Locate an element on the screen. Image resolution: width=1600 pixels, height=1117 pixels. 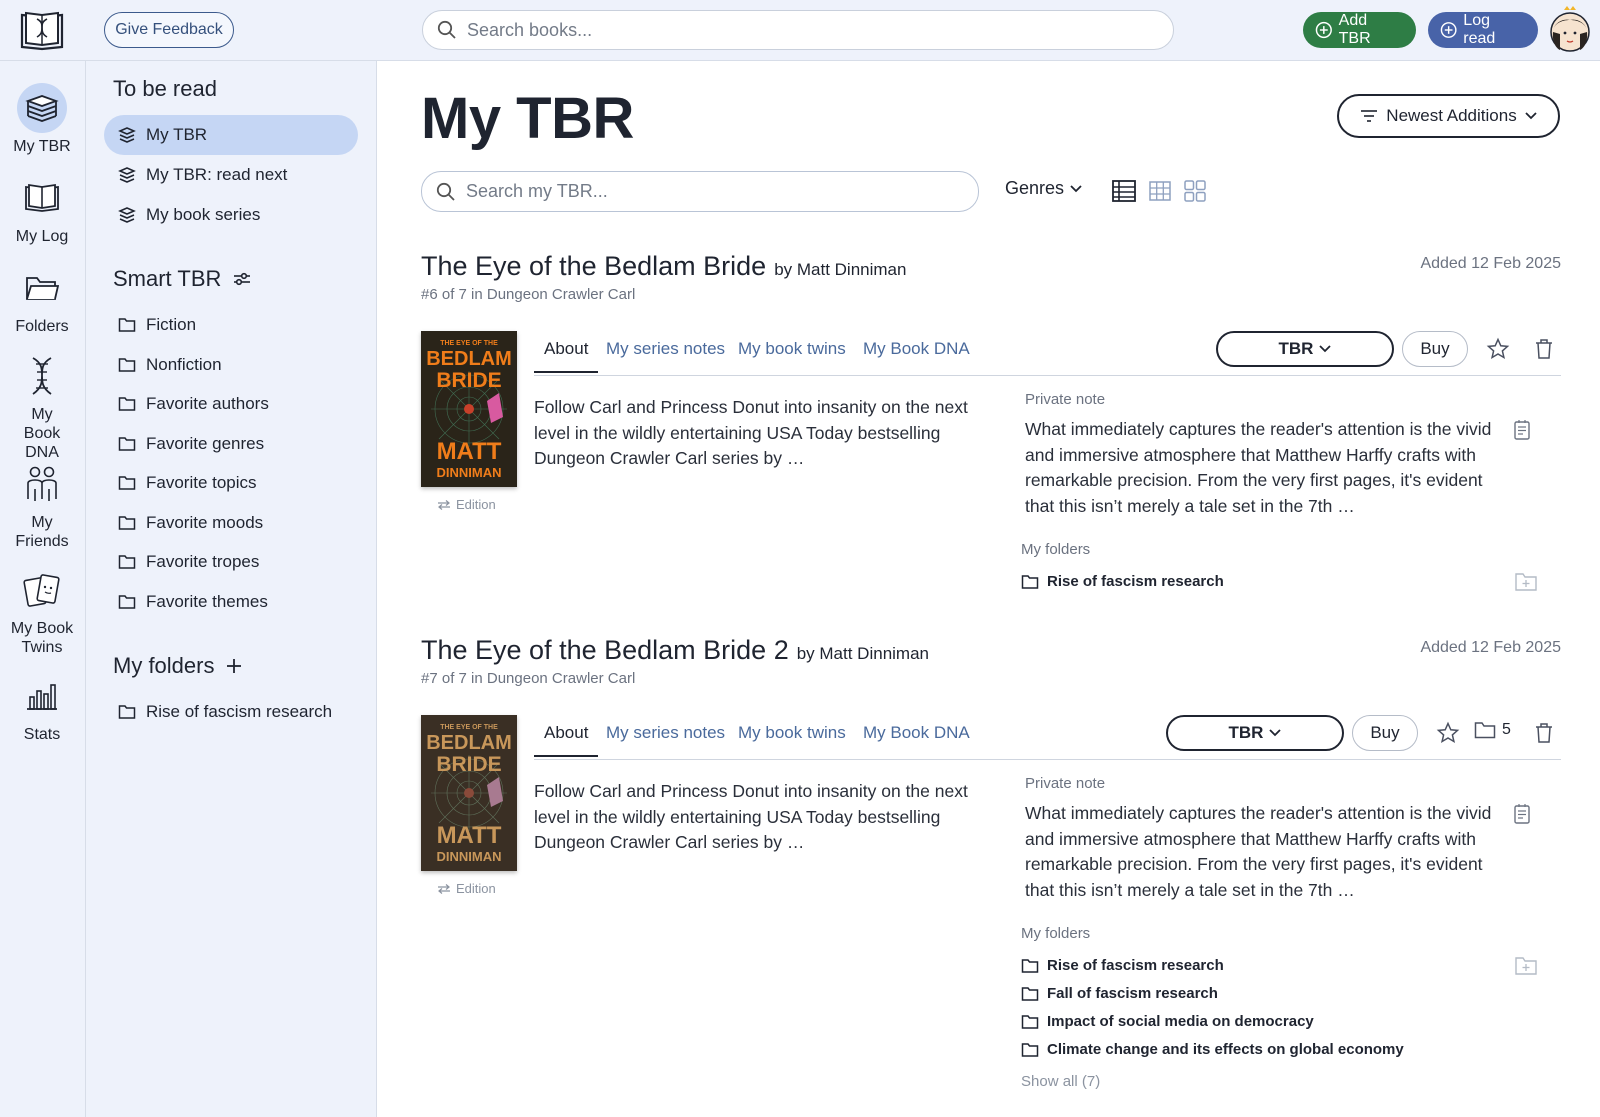
genres-dropdown: Genres is located at coordinates (1043, 188).